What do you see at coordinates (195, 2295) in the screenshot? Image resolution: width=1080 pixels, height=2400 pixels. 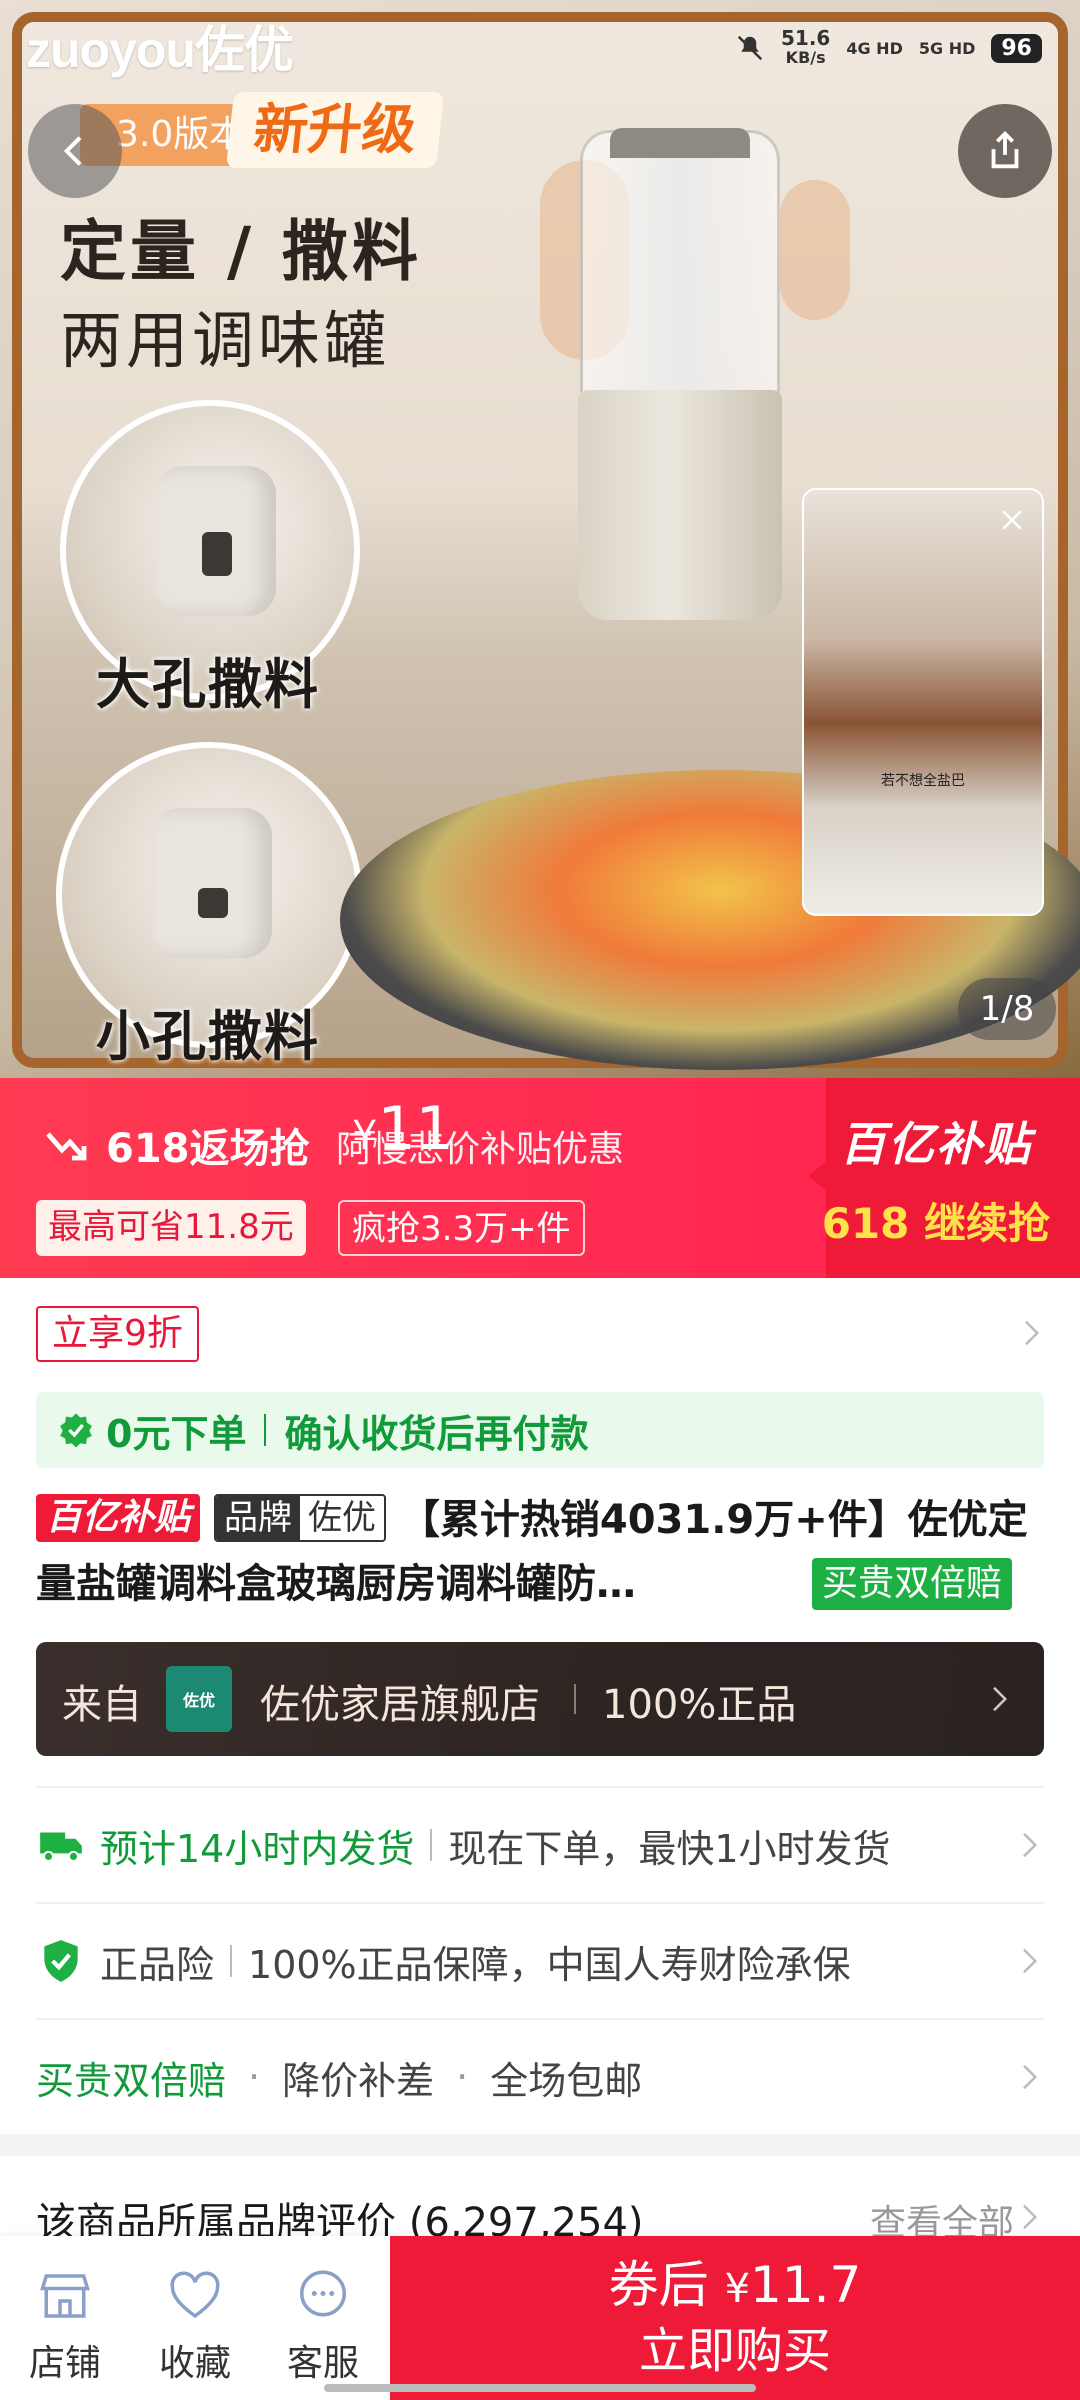 I see `heart-icon` at bounding box center [195, 2295].